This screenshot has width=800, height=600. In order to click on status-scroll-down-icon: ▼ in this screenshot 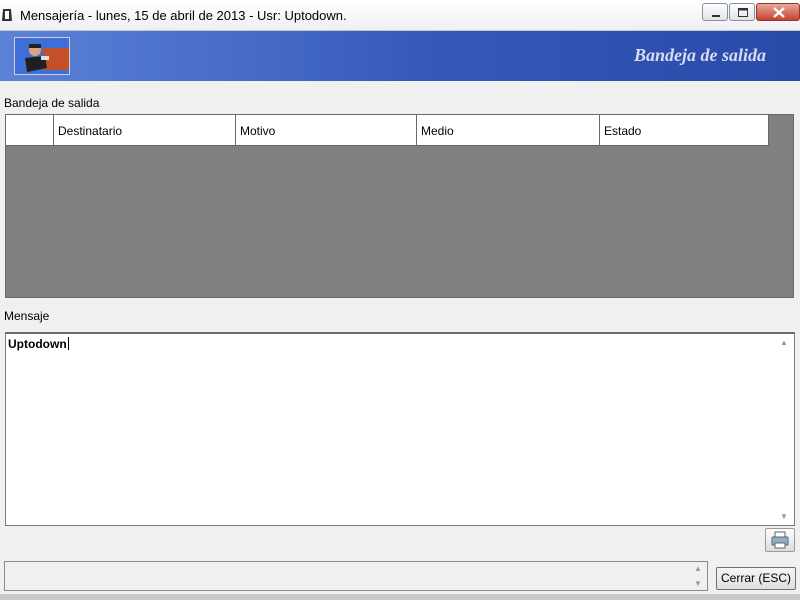, I will do `click(698, 583)`.